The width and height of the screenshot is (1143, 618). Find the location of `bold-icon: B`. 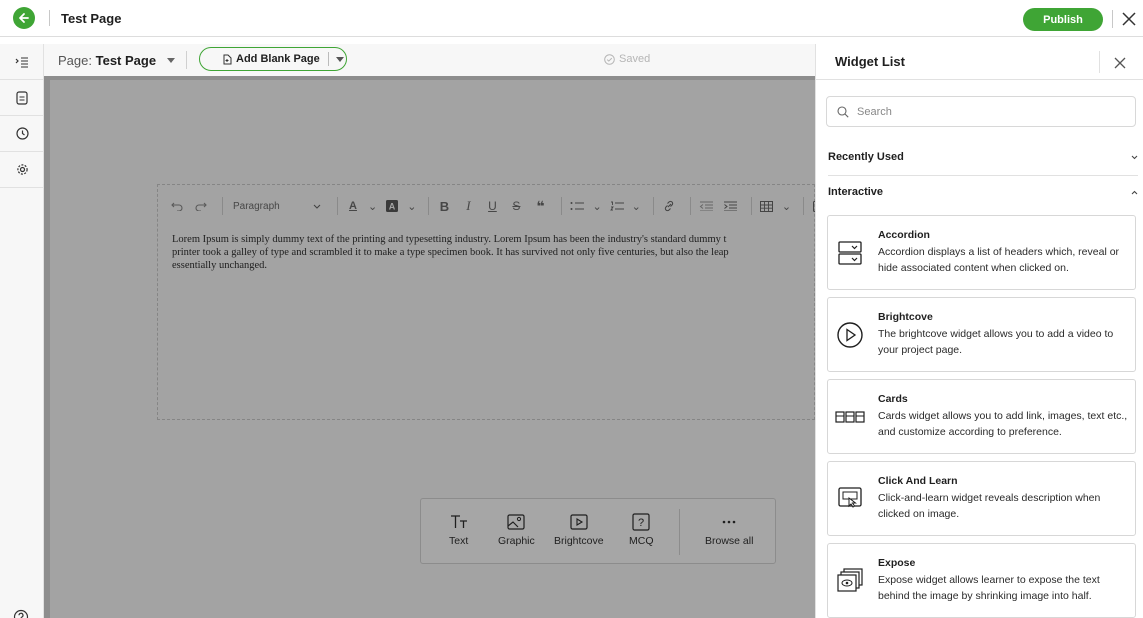

bold-icon: B is located at coordinates (444, 206).